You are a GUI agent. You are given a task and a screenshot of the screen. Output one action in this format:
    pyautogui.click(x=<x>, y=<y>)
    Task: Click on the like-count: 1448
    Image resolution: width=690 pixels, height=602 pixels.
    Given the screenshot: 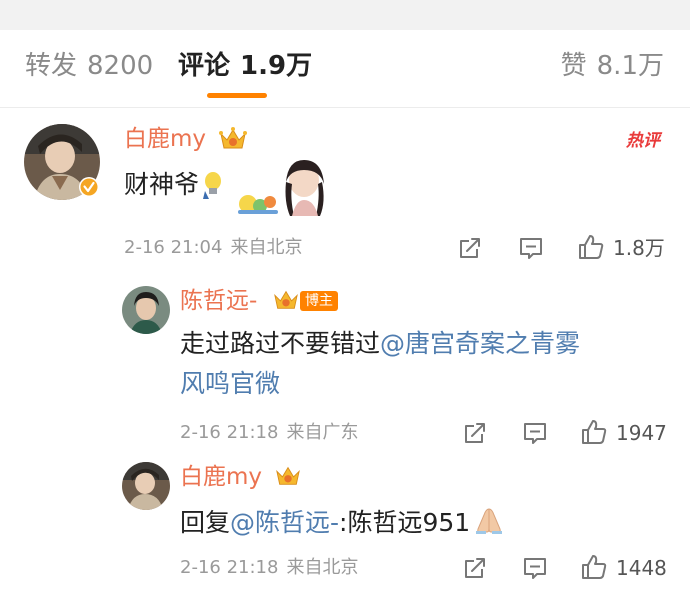 What is the action you would take?
    pyautogui.click(x=641, y=568)
    